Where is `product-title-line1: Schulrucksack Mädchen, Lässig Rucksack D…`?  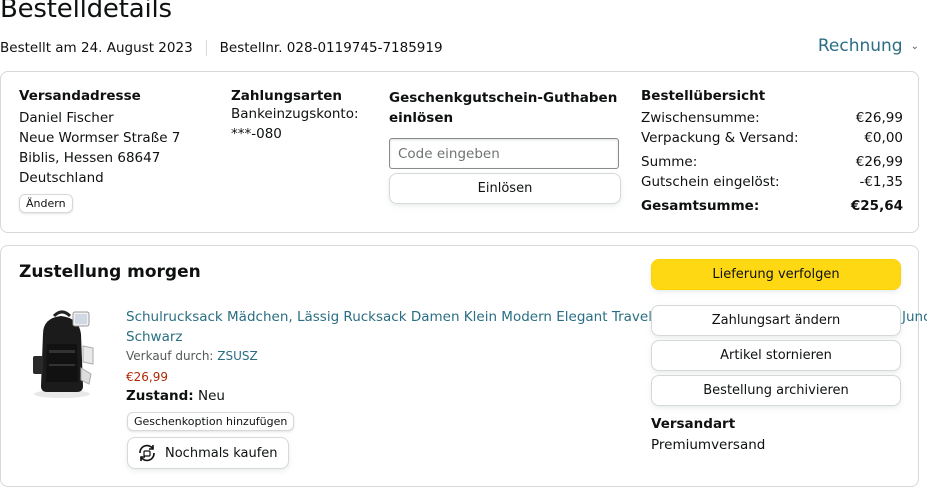
product-title-line1: Schulrucksack Mädchen, Lässig Rucksack D… is located at coordinates (408, 317).